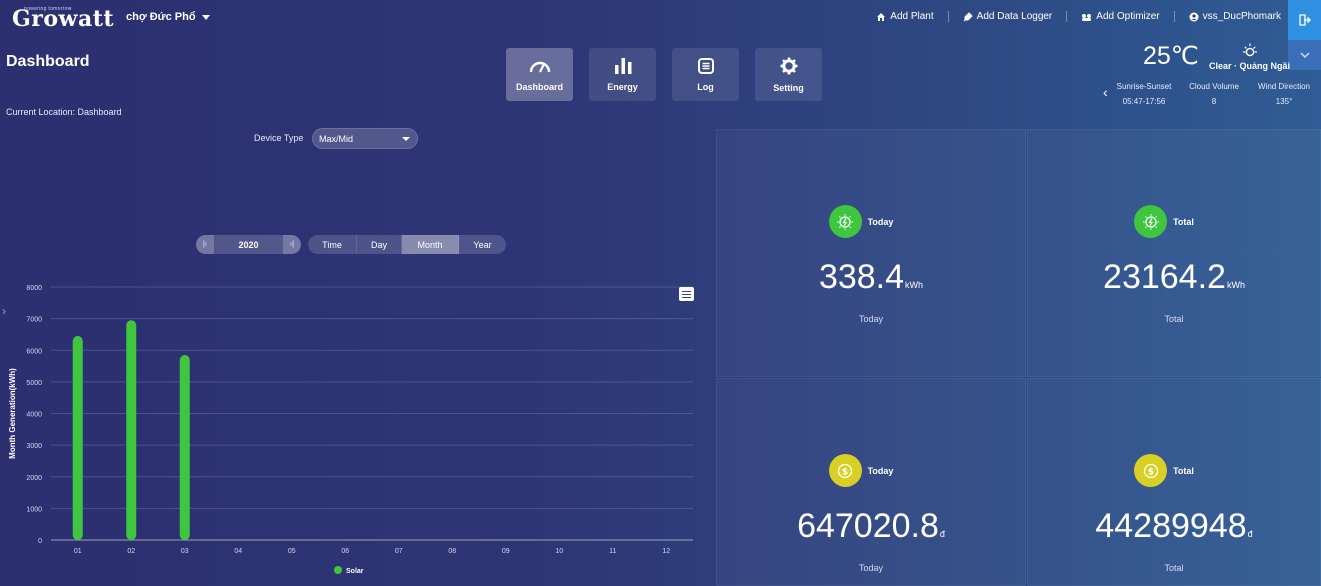 This screenshot has height=586, width=1321. I want to click on y-tick-label: 1000, so click(34, 509).